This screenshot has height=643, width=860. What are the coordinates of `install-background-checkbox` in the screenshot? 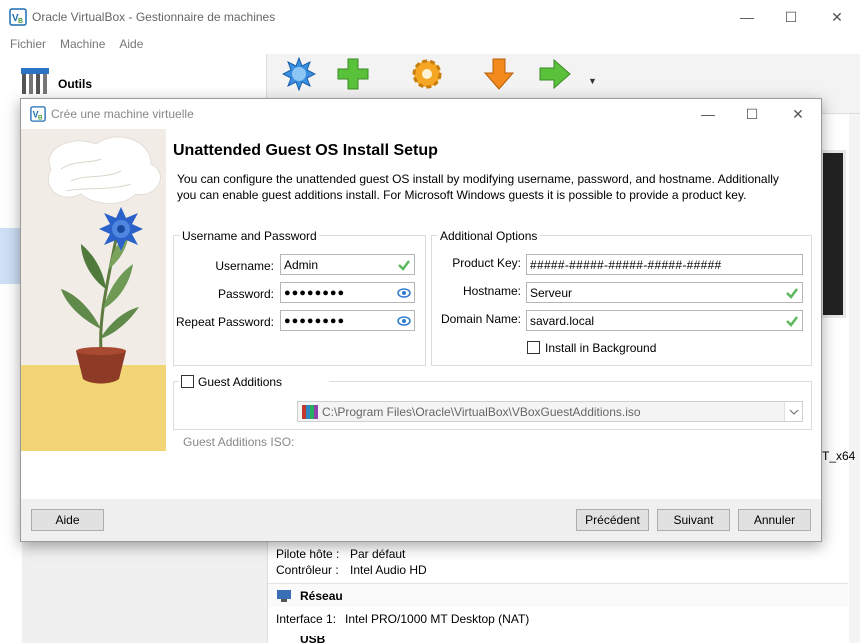 It's located at (533, 347).